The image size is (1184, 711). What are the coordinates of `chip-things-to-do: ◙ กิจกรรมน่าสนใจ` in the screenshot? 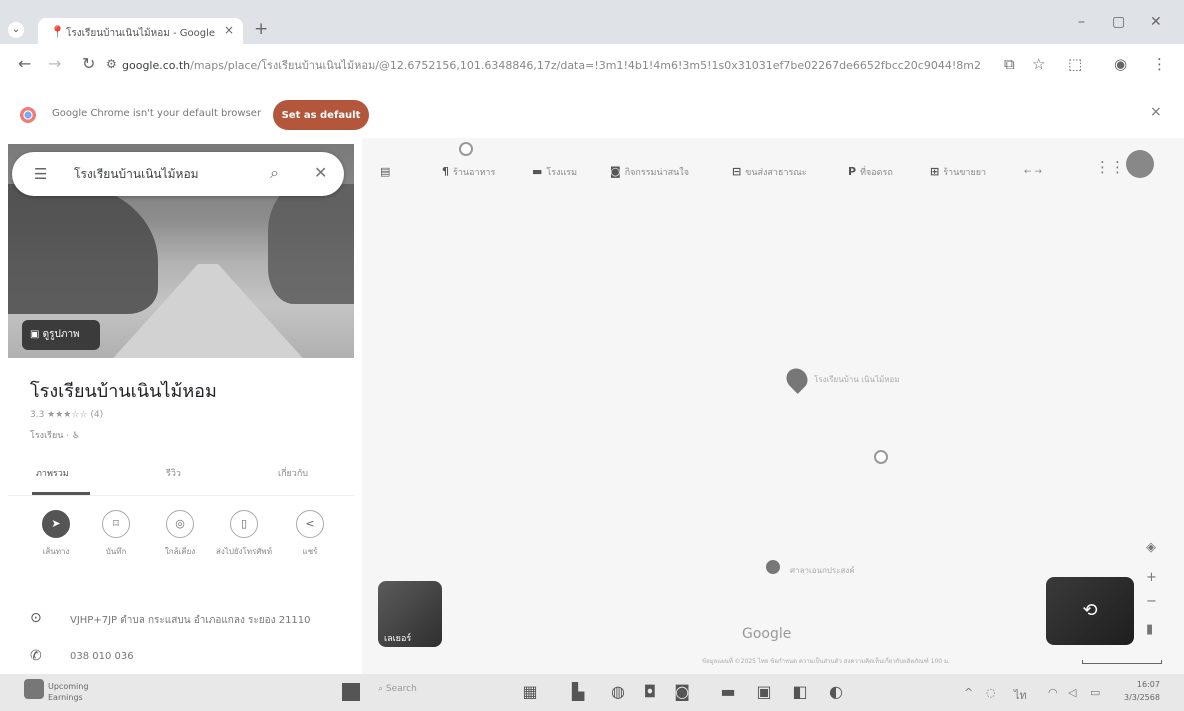 It's located at (649, 172).